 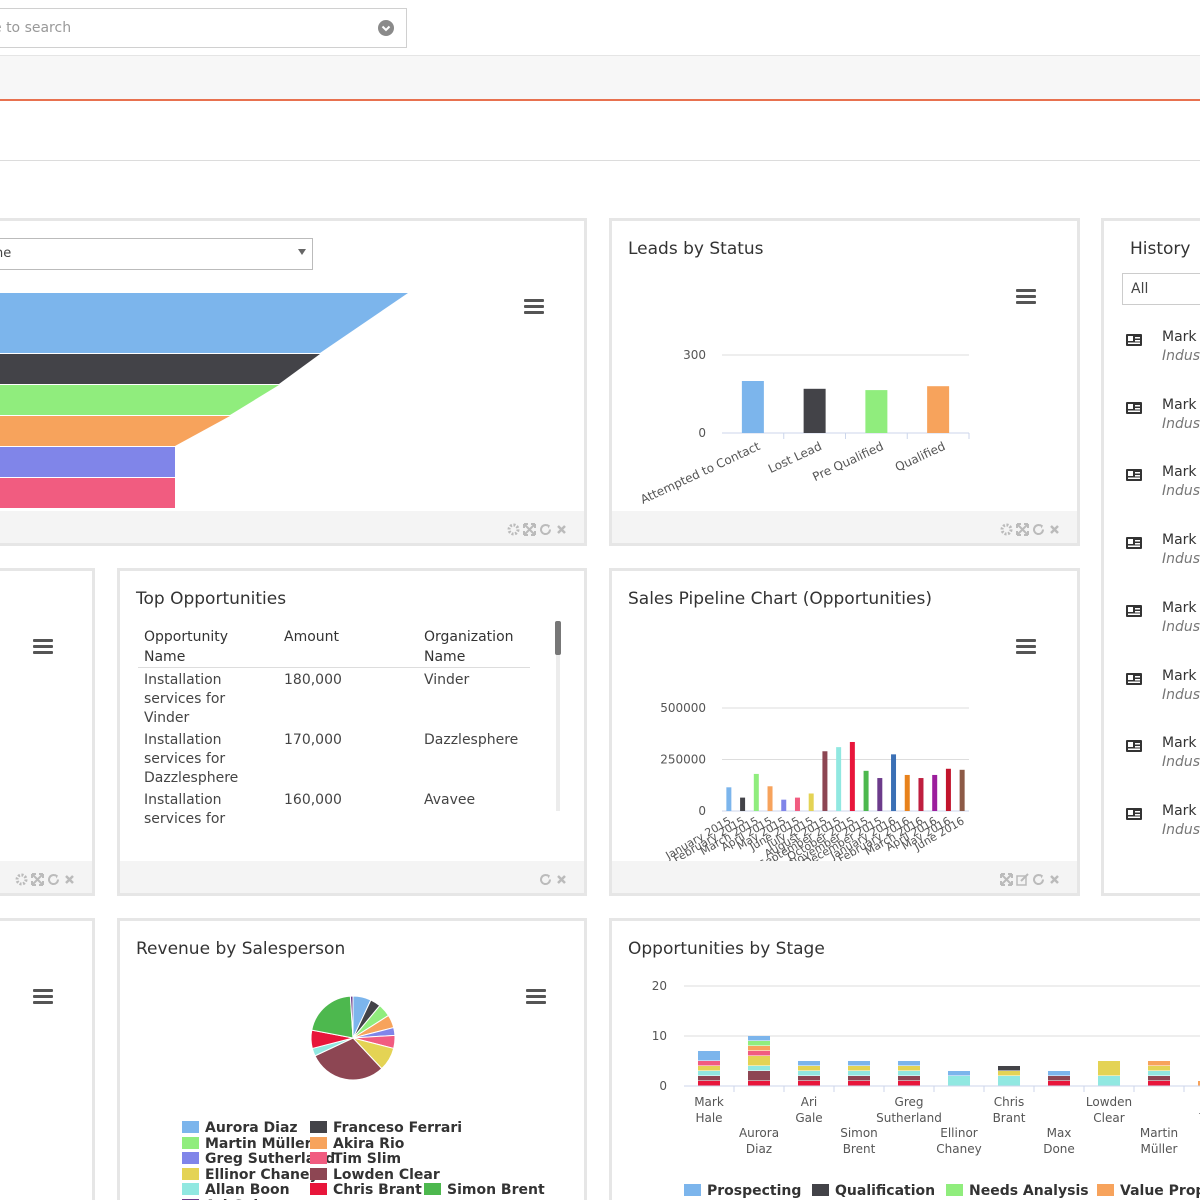 What do you see at coordinates (203, 28) in the screenshot?
I see `global-search` at bounding box center [203, 28].